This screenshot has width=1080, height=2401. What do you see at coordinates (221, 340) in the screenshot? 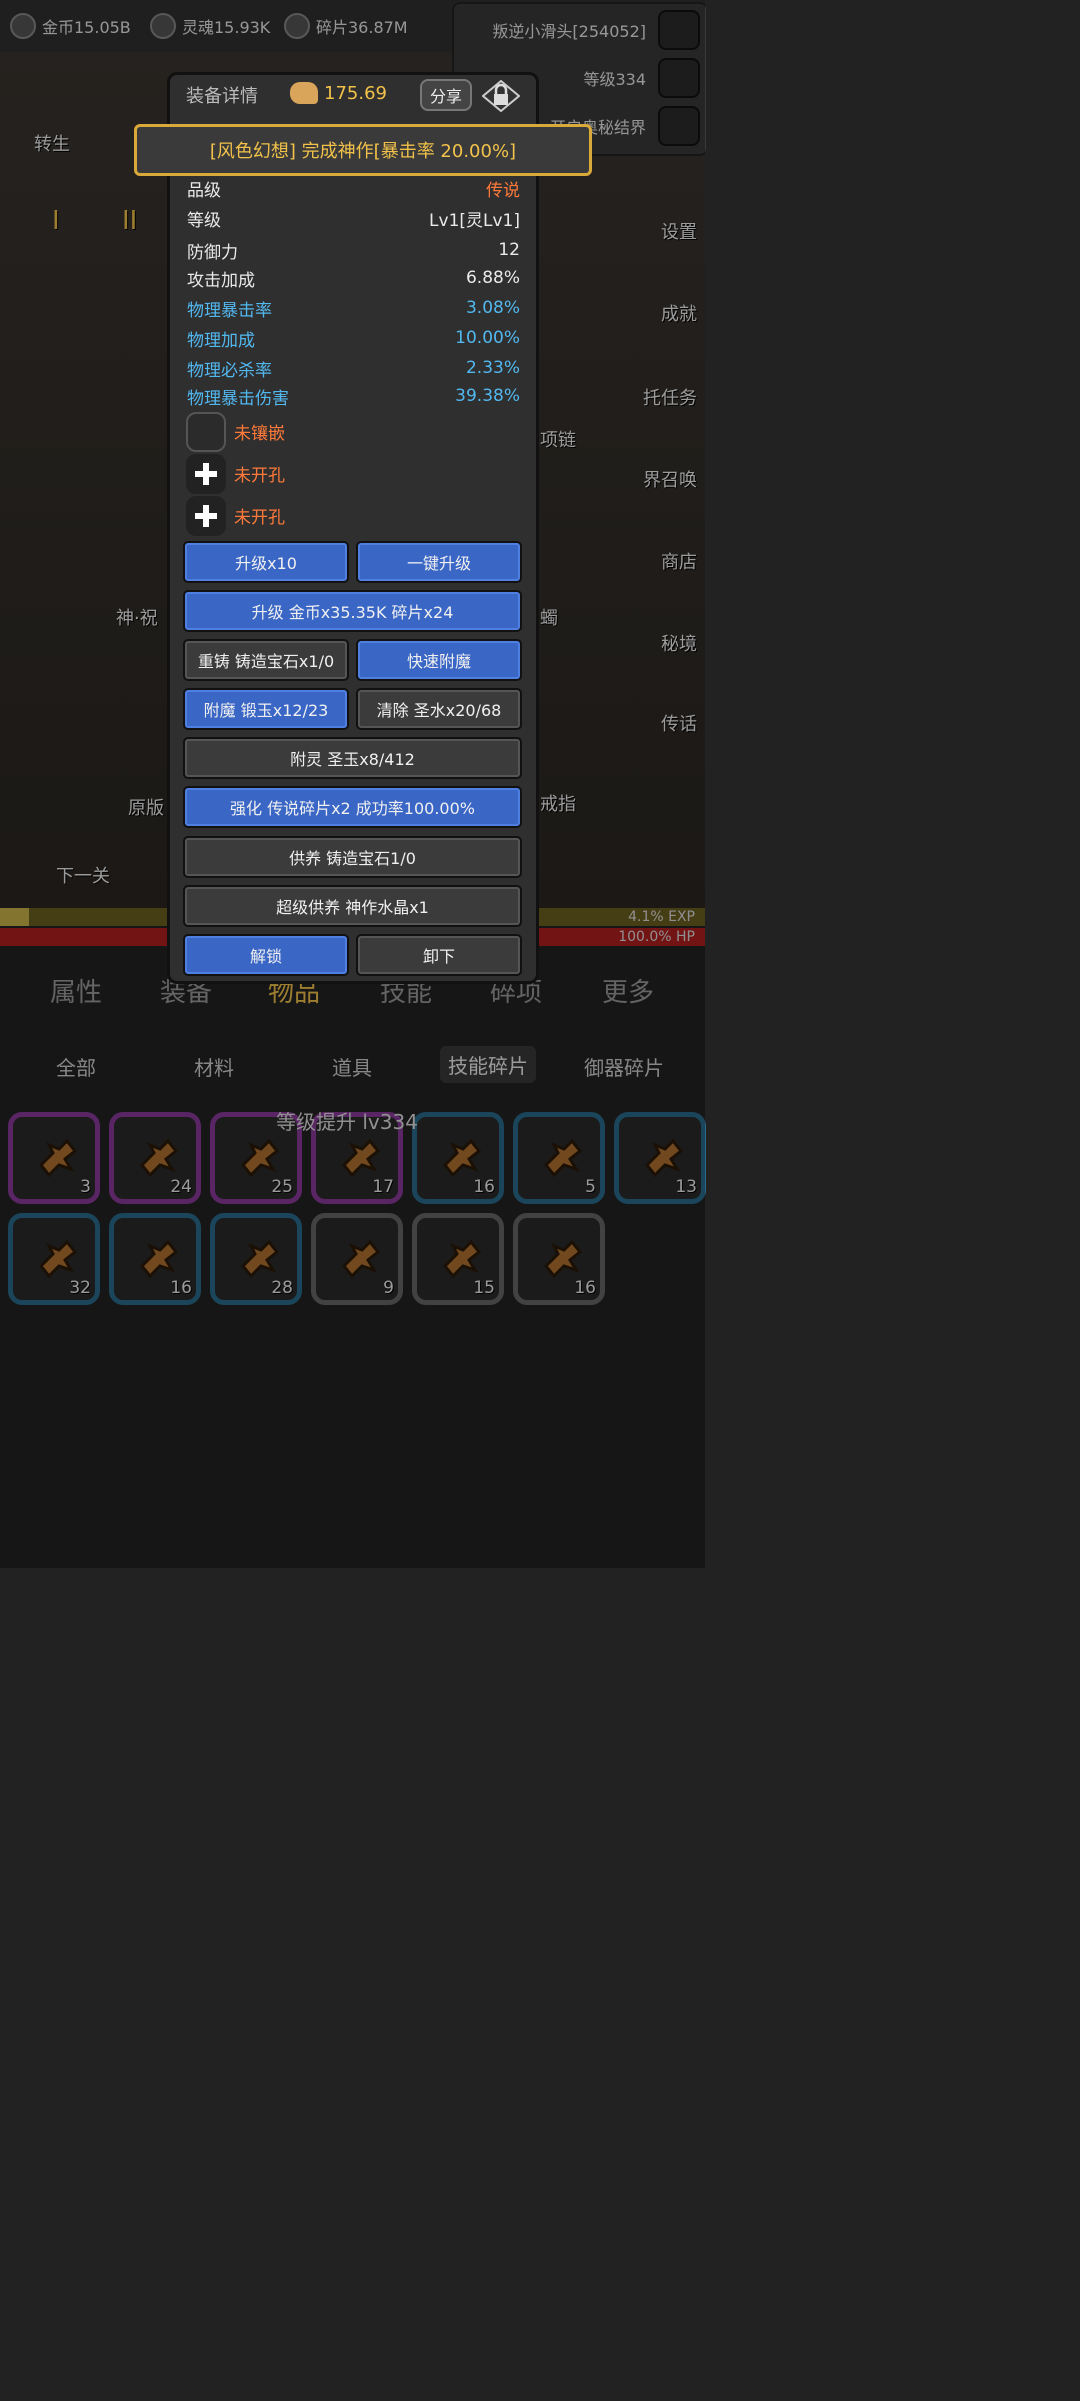
I see `stat-name: 物理加成` at bounding box center [221, 340].